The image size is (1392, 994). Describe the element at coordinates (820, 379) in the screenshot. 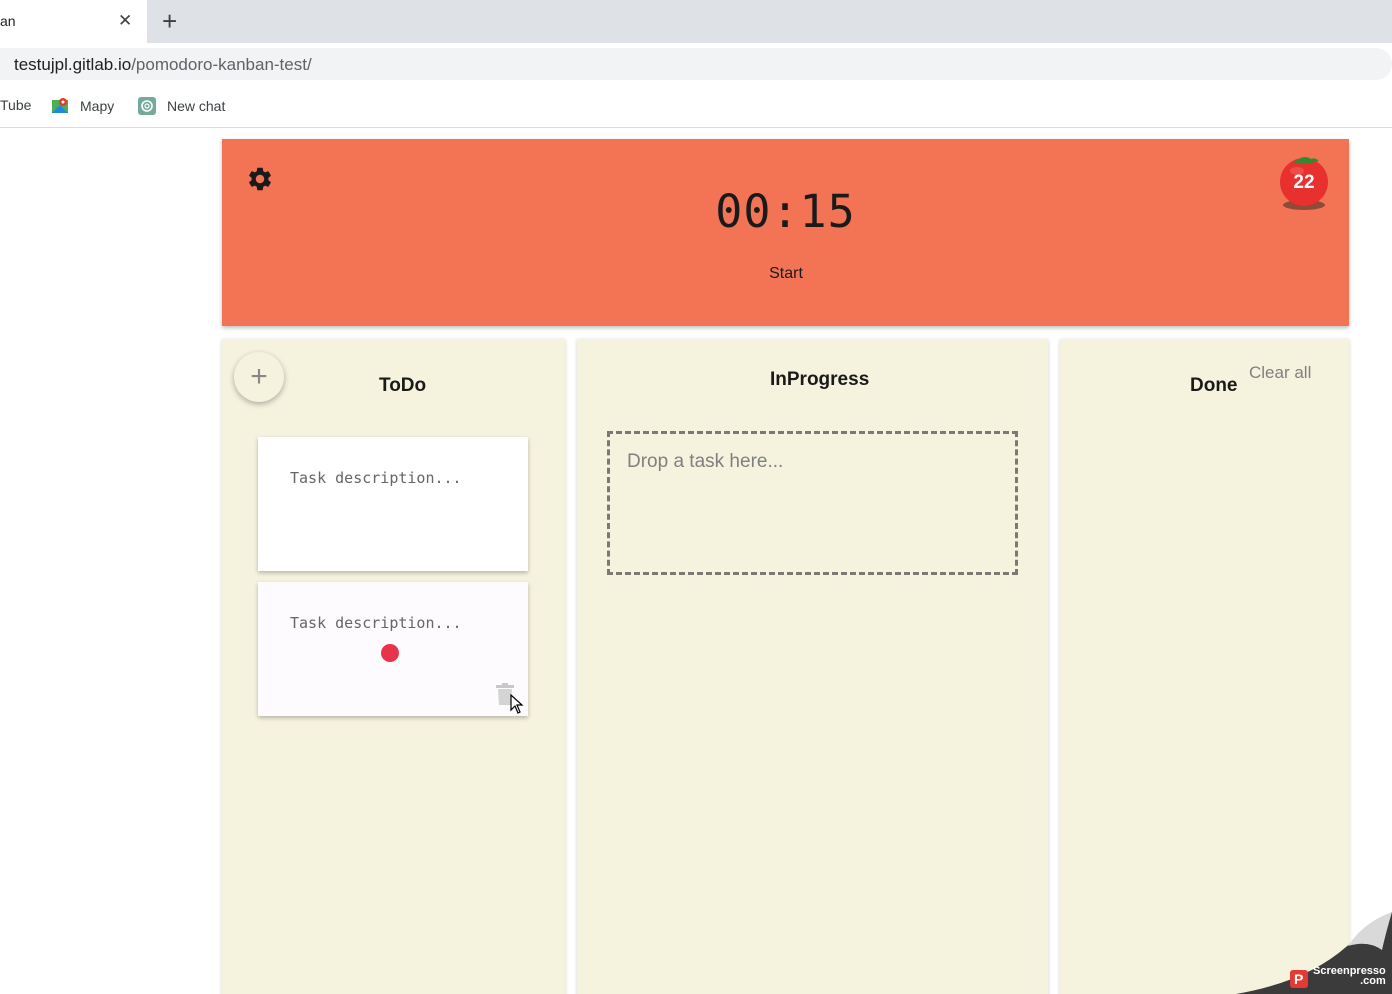

I see `column-title: InProgress` at that location.